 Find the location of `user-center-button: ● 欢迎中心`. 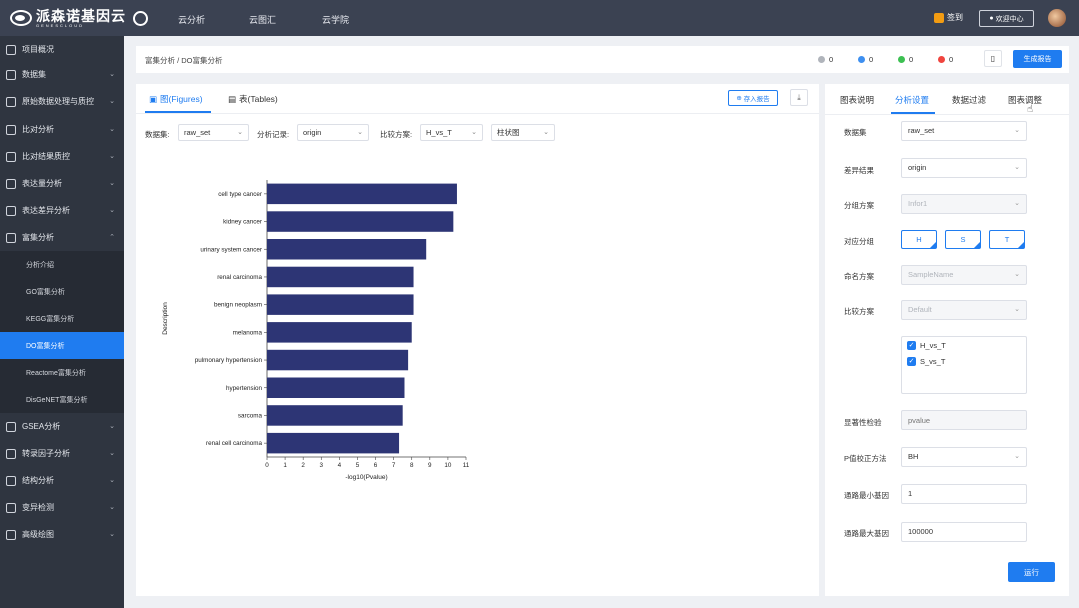

user-center-button: ● 欢迎中心 is located at coordinates (1006, 18).